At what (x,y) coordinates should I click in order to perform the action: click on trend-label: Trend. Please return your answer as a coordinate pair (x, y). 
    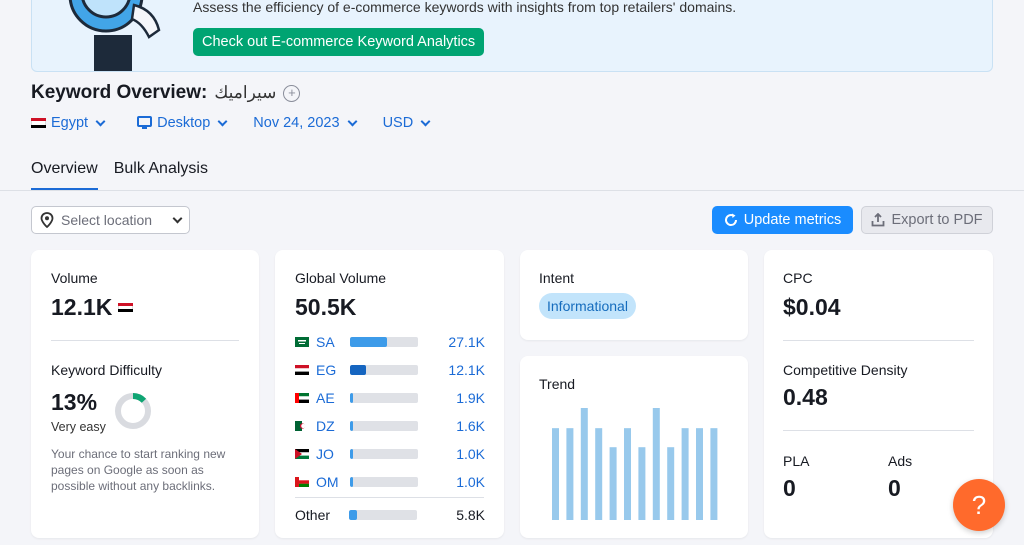
    Looking at the image, I should click on (557, 384).